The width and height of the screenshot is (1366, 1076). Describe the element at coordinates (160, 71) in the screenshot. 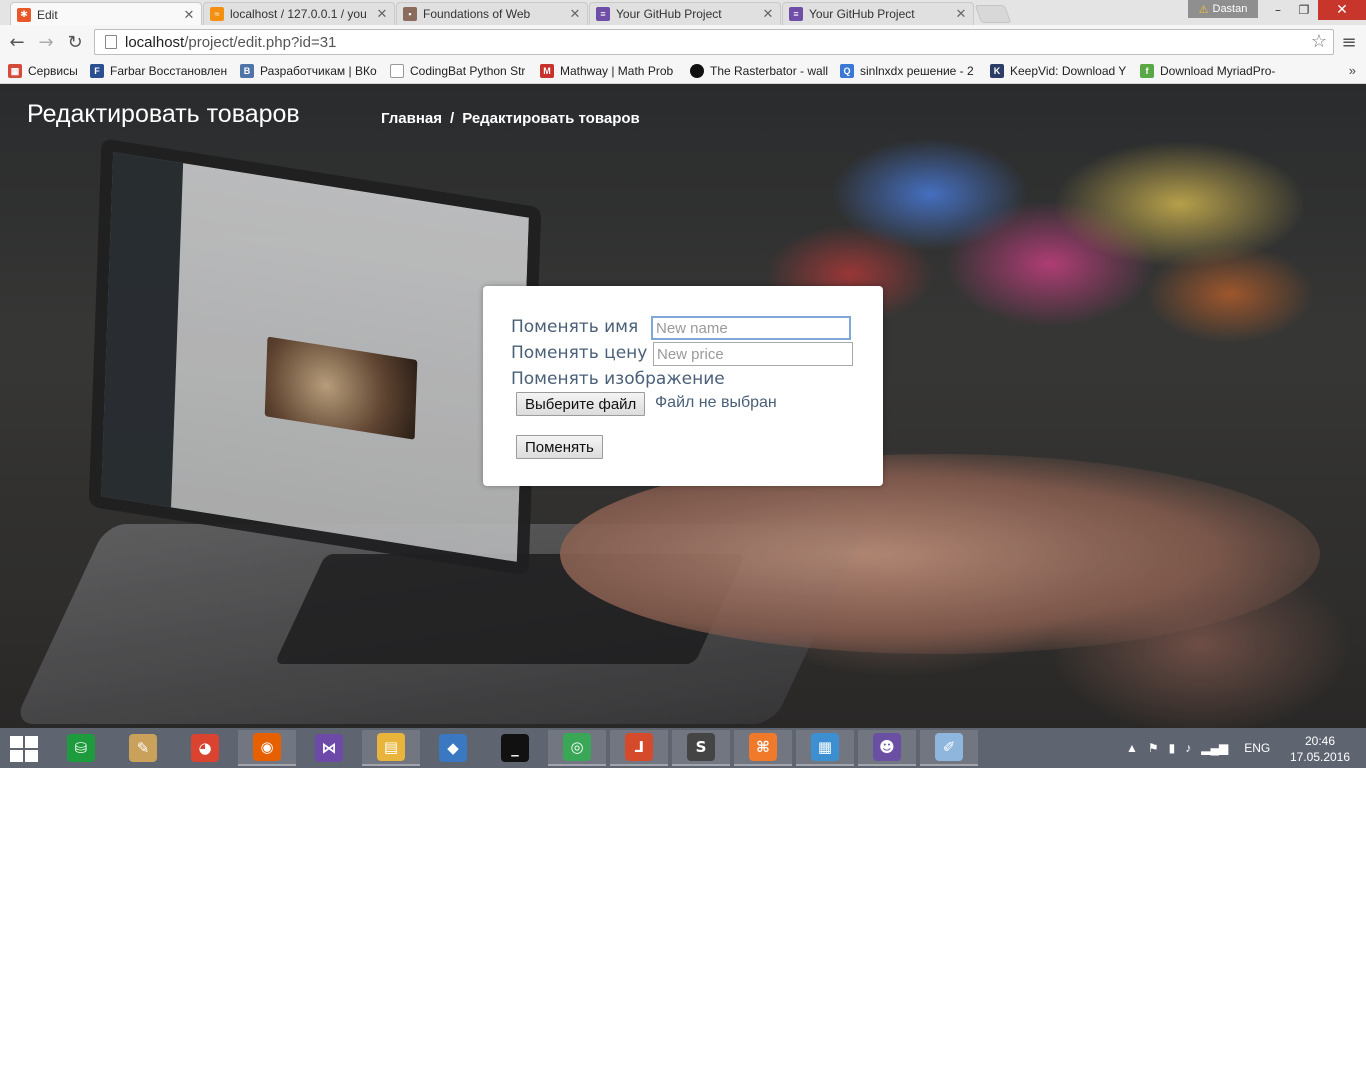

I see `bookmark-farbar: F Farbar Восстановлен` at that location.